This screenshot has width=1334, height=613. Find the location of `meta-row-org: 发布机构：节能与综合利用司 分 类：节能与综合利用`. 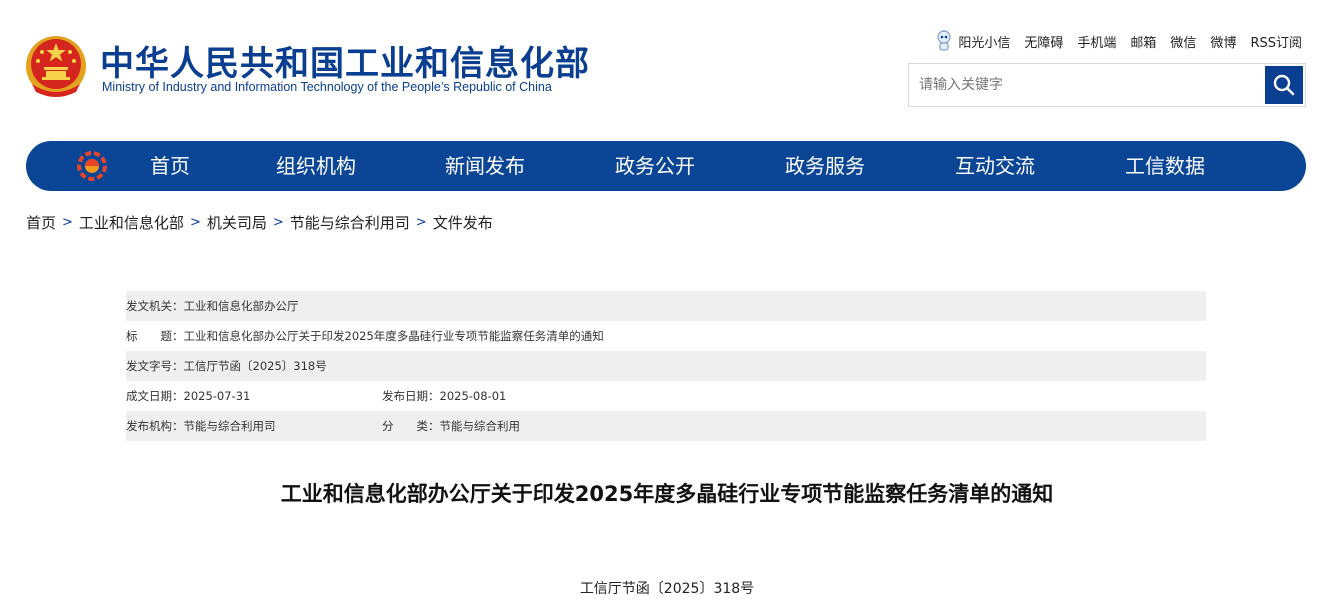

meta-row-org: 发布机构：节能与综合利用司 分 类：节能与综合利用 is located at coordinates (666, 426).